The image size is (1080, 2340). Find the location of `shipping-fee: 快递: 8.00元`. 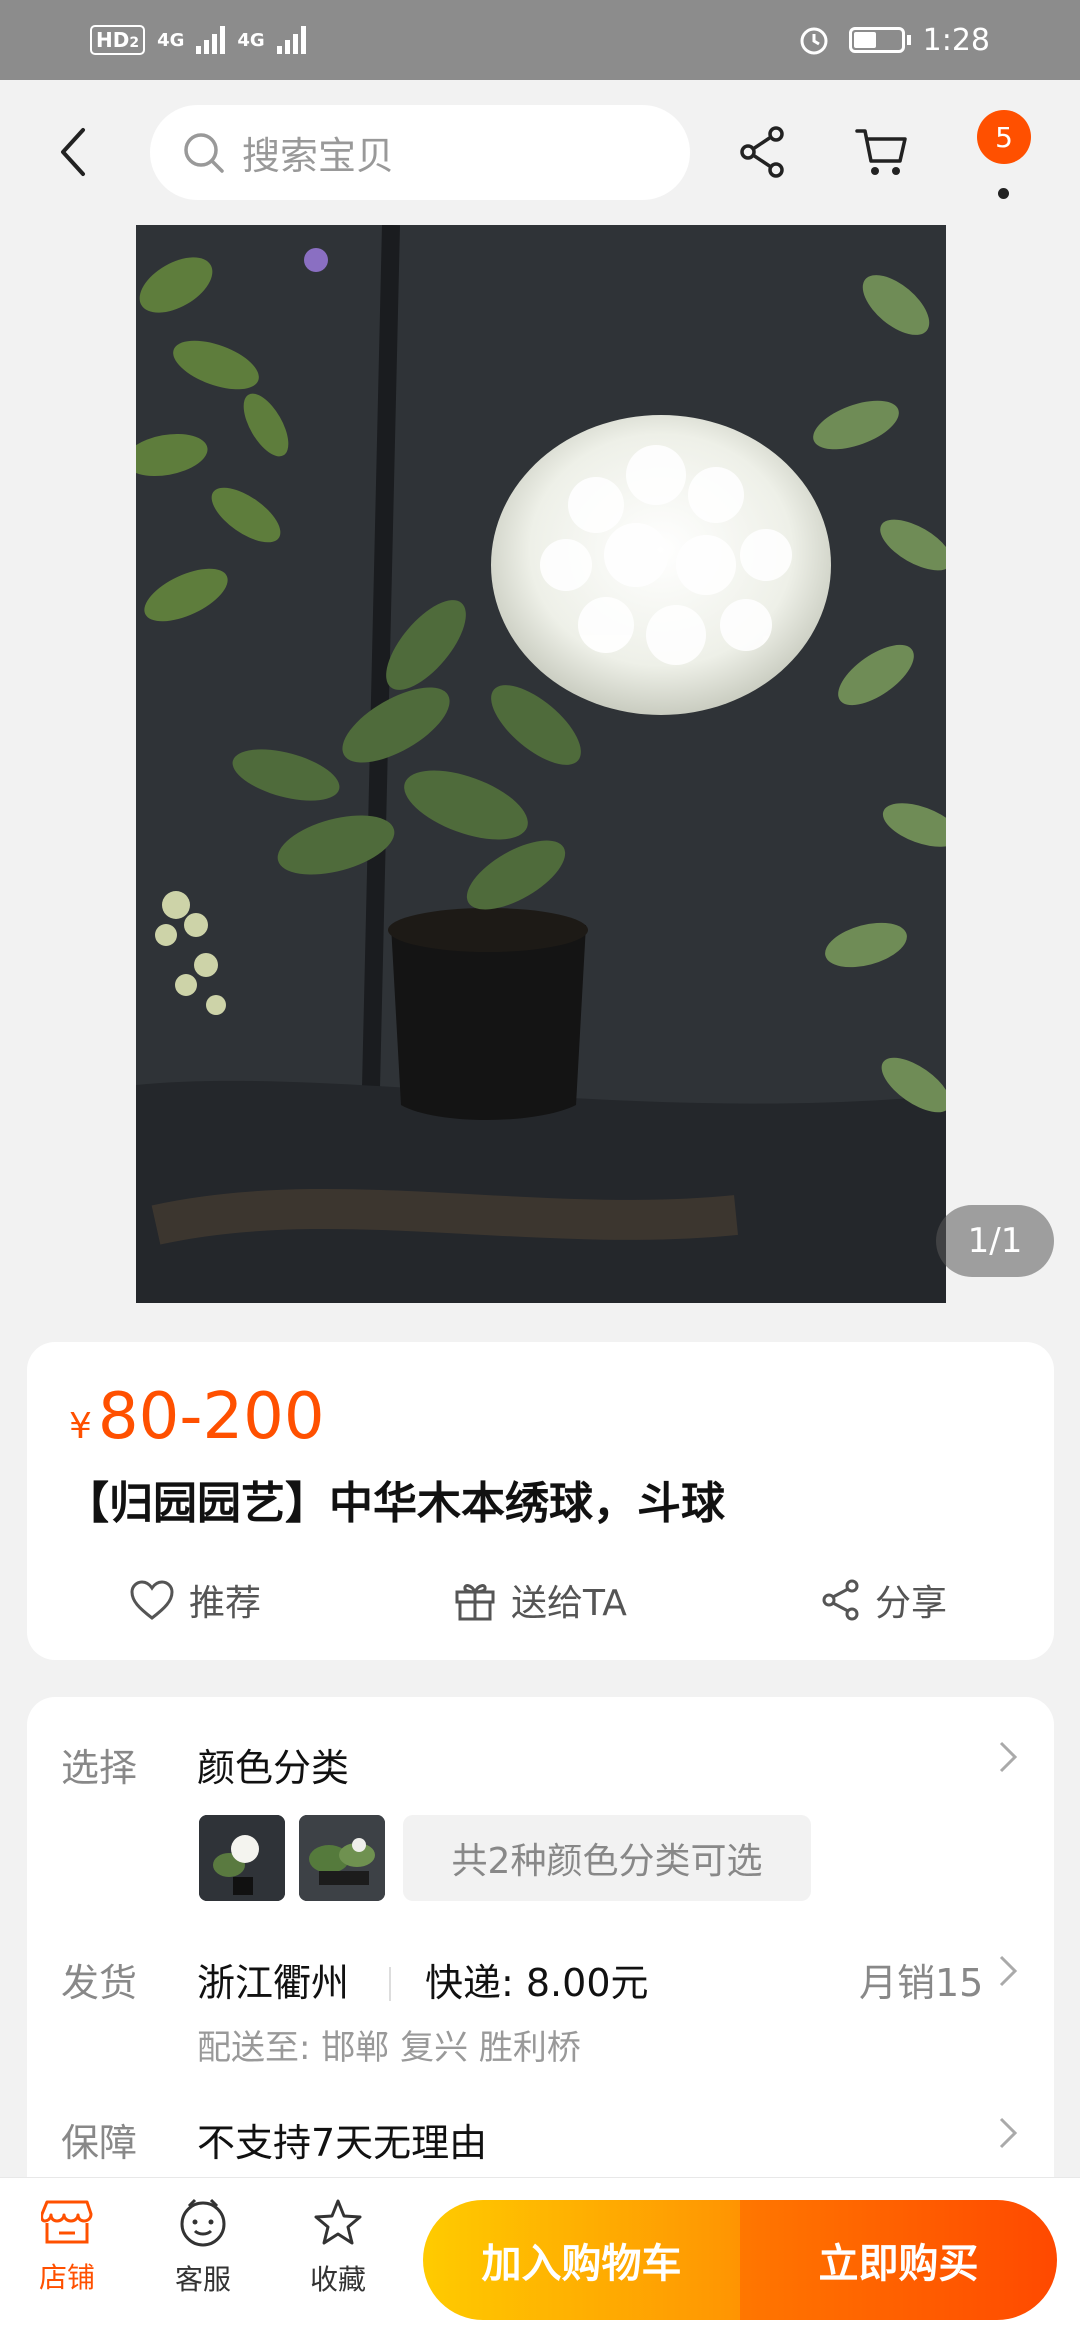

shipping-fee: 快递: 8.00元 is located at coordinates (537, 1983).